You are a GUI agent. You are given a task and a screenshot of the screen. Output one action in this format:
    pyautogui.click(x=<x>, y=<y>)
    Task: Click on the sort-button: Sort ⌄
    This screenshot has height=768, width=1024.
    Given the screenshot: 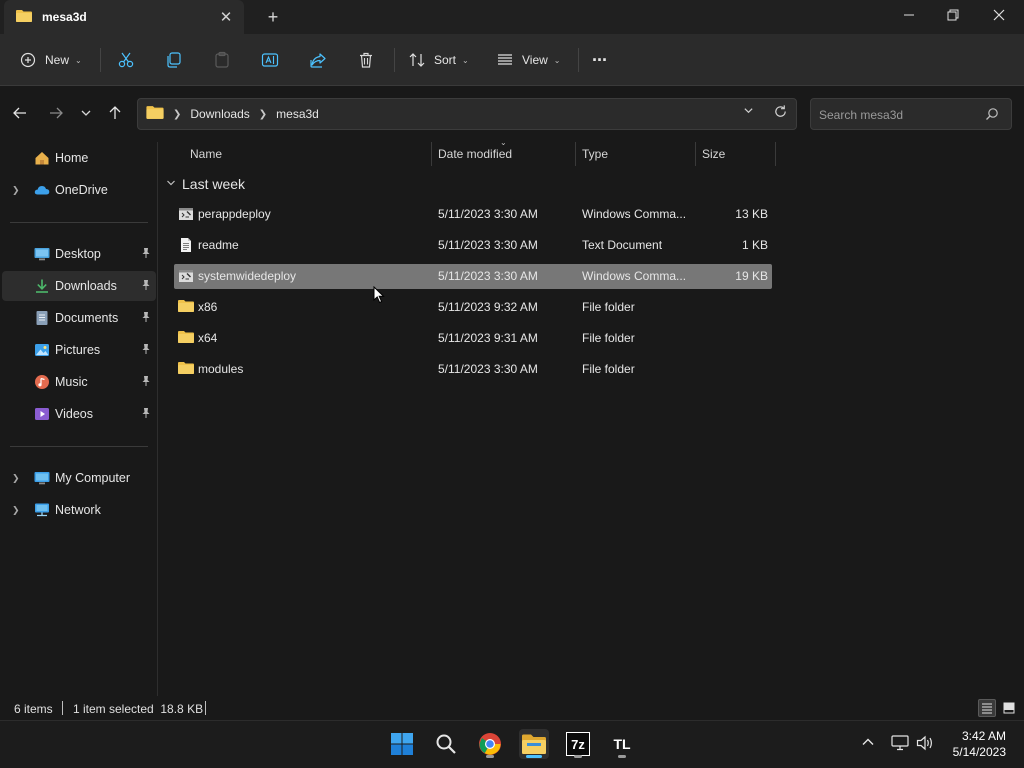 What is the action you would take?
    pyautogui.click(x=438, y=60)
    